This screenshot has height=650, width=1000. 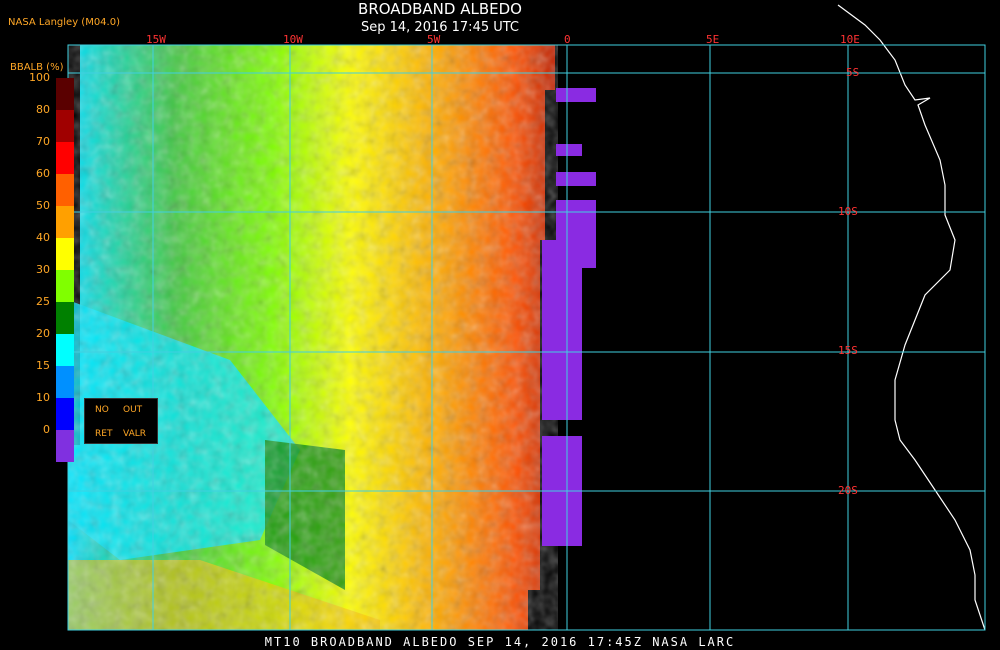 What do you see at coordinates (104, 434) in the screenshot?
I see `legend-ret: RET` at bounding box center [104, 434].